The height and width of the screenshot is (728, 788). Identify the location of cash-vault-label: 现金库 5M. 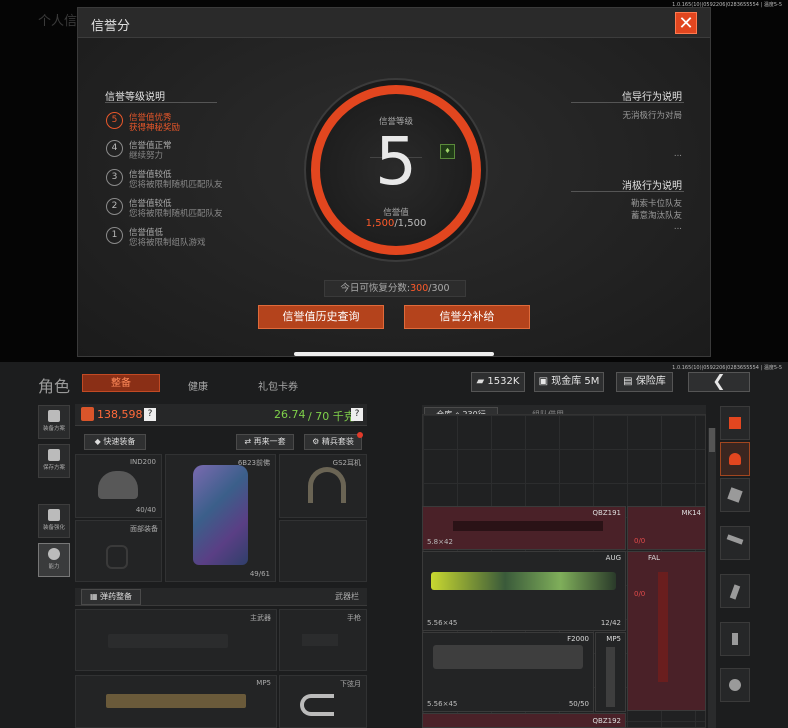
(575, 381).